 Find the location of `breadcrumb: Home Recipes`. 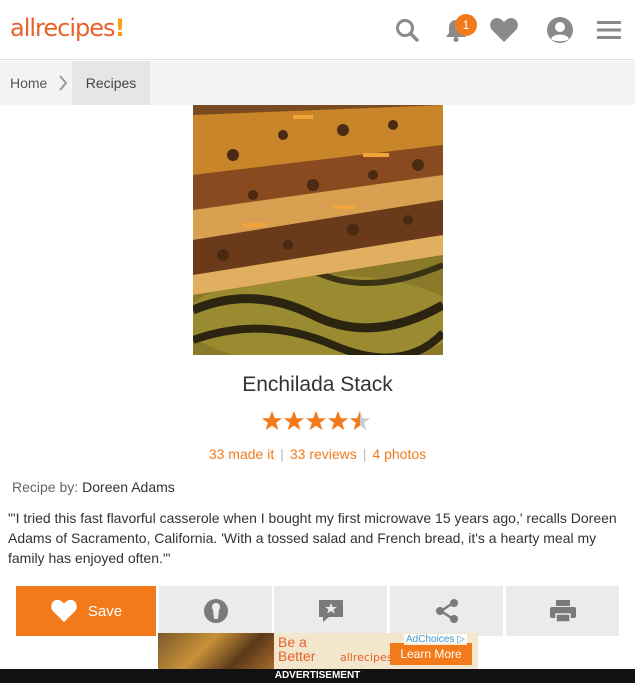

breadcrumb: Home Recipes is located at coordinates (317, 83).